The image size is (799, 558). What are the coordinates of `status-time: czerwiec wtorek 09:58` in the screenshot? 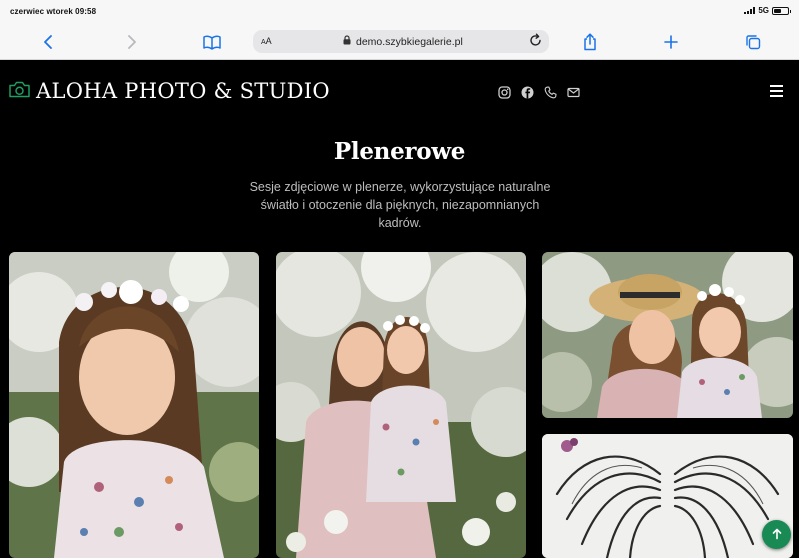 It's located at (53, 11).